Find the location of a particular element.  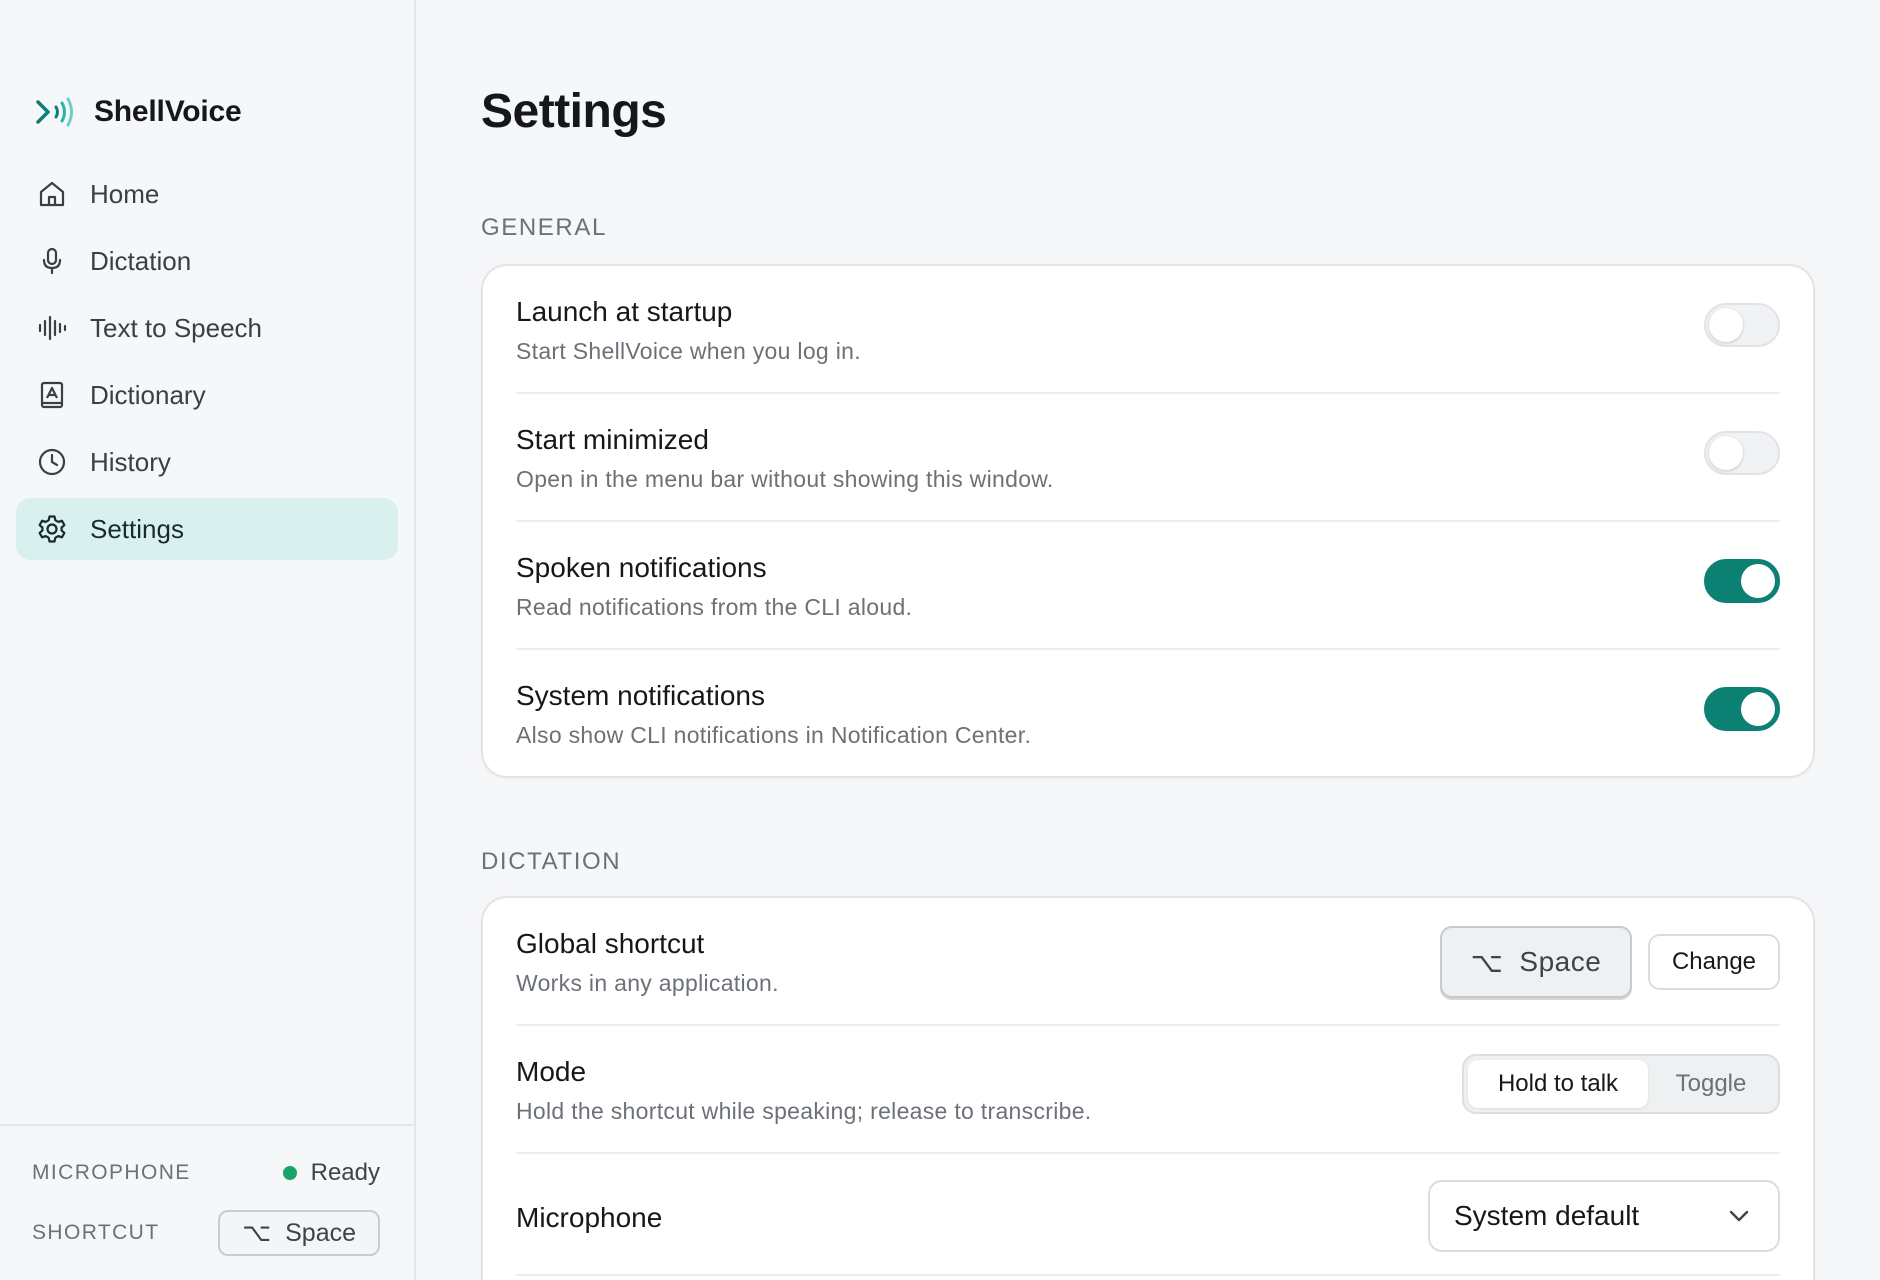

section-label-dictation: DICTATION is located at coordinates (551, 861).